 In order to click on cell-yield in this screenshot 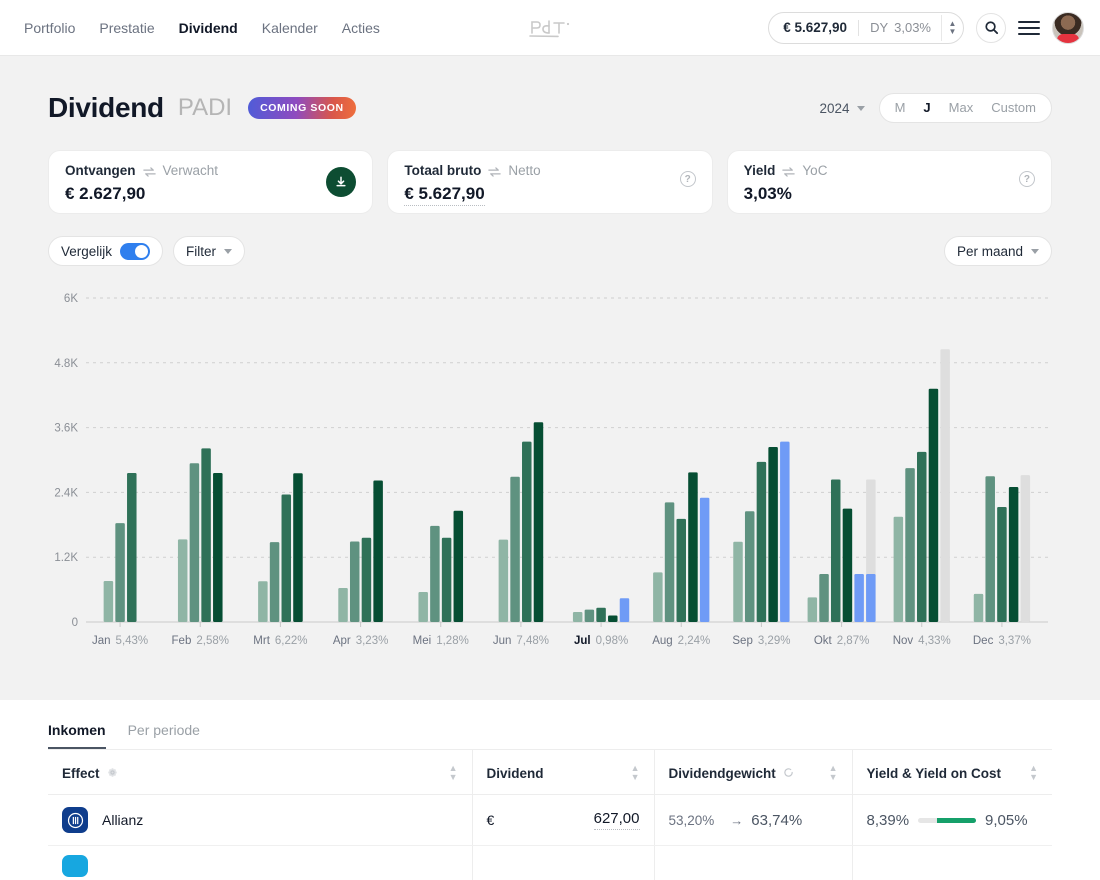, I will do `click(951, 862)`.